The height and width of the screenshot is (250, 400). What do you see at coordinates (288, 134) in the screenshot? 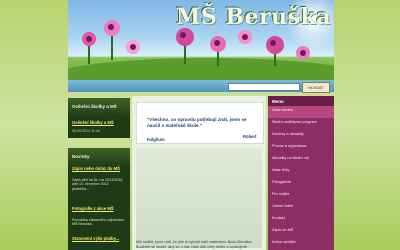
I see `menu-item-label: Novinky a aktuality` at bounding box center [288, 134].